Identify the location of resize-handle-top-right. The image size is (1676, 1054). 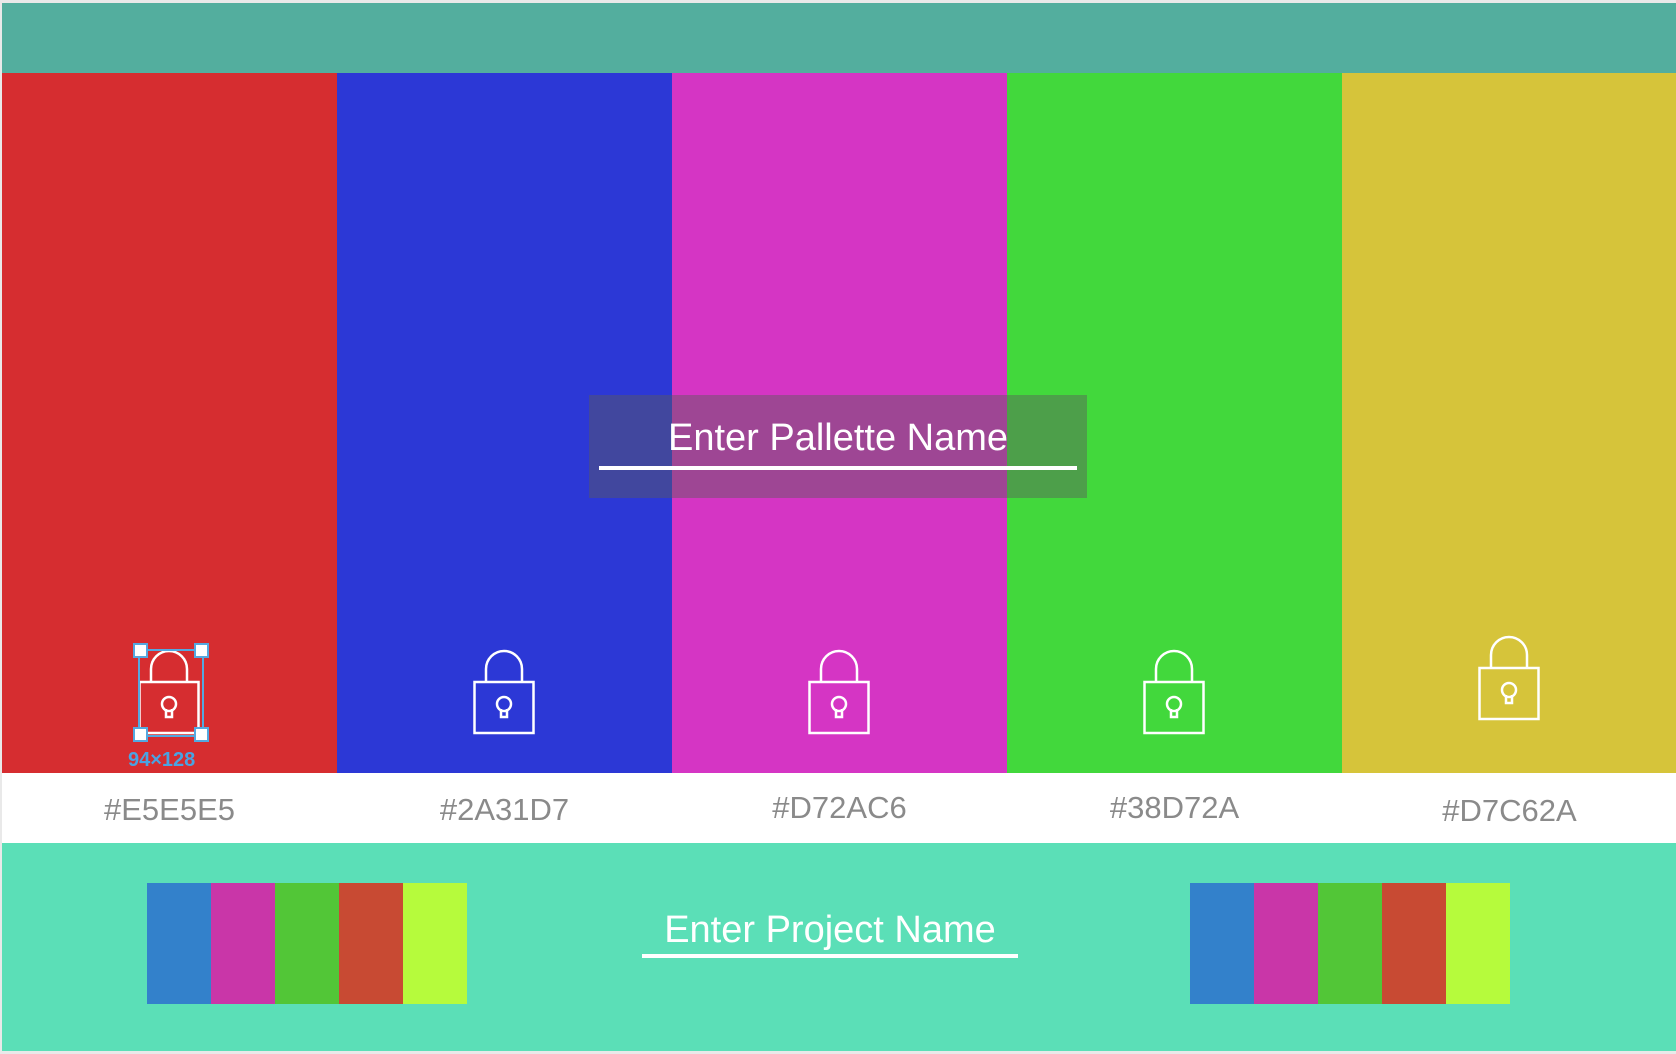
(201, 650).